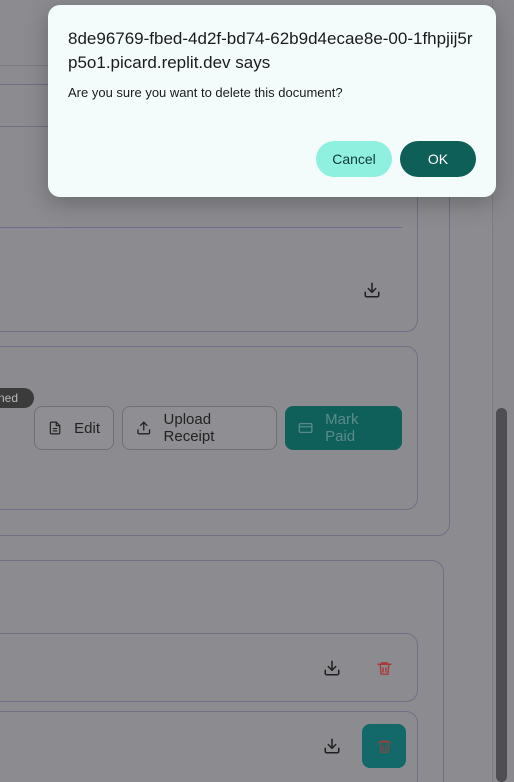 This screenshot has width=514, height=782. I want to click on mark-paid-button: Mark Paid, so click(343, 428).